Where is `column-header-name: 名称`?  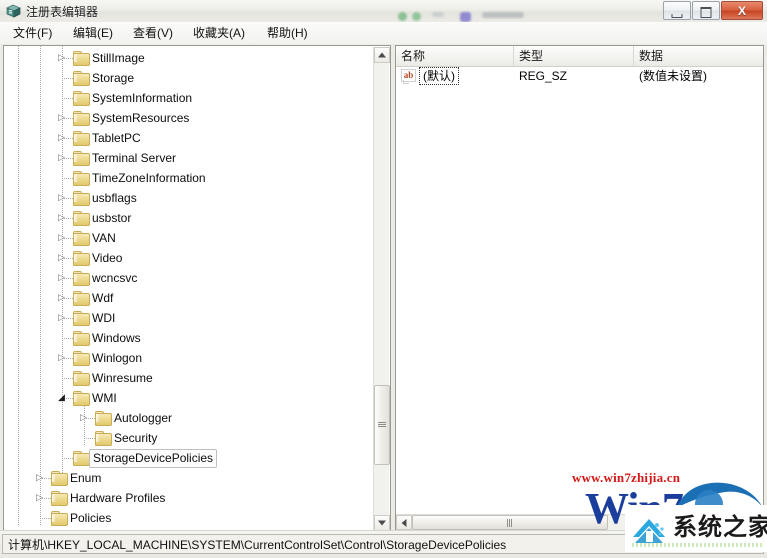
column-header-name: 名称 is located at coordinates (455, 56).